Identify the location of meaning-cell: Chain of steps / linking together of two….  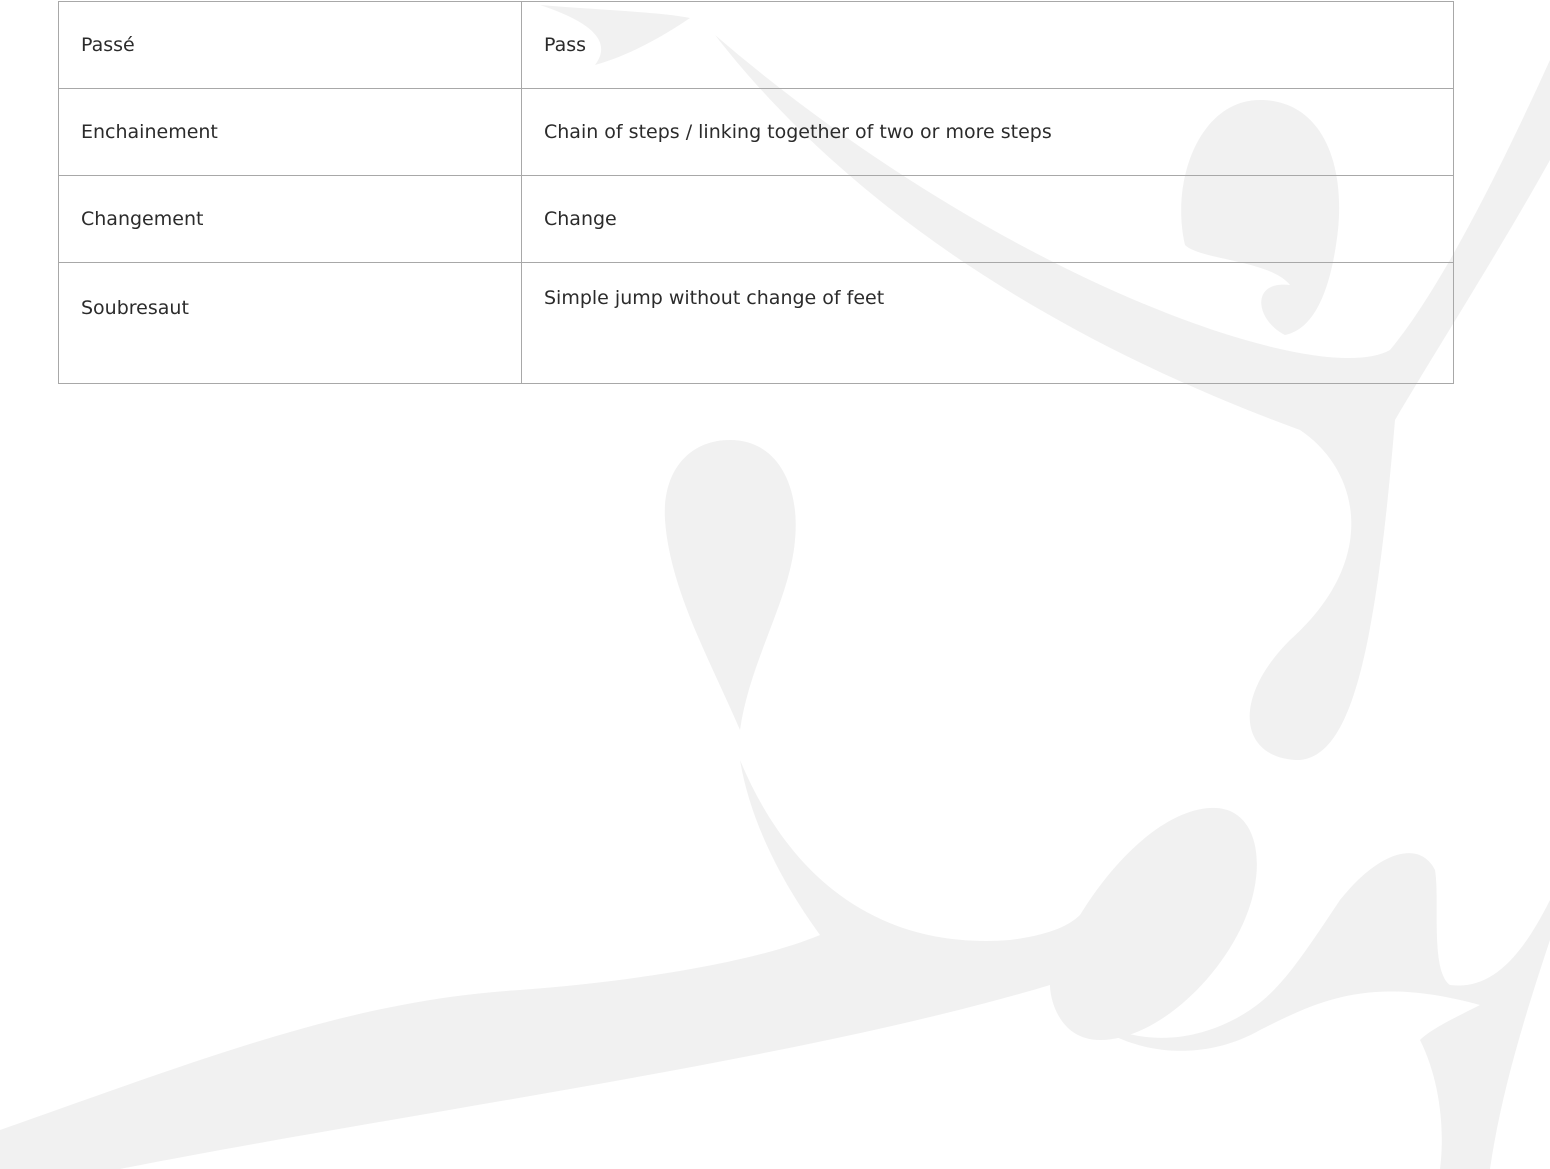
(987, 132).